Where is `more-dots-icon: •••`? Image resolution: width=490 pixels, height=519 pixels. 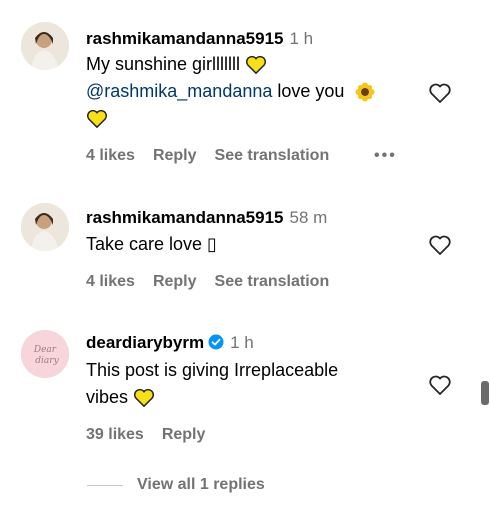
more-dots-icon: ••• is located at coordinates (385, 156).